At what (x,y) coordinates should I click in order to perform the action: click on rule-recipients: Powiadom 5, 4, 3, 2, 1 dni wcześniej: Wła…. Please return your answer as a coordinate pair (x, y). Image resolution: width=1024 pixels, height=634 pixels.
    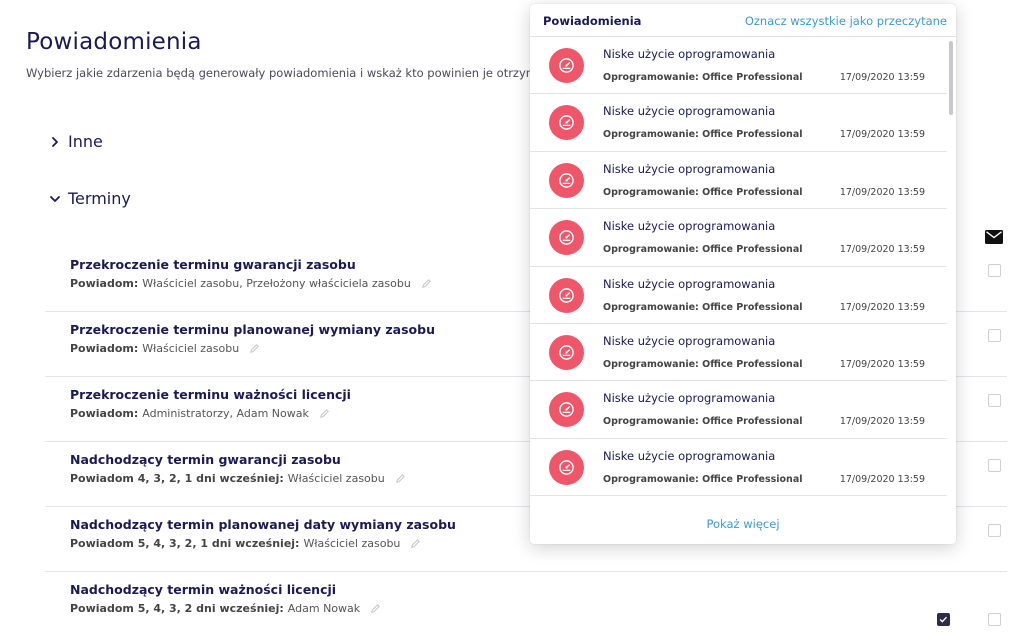
    Looking at the image, I should click on (245, 543).